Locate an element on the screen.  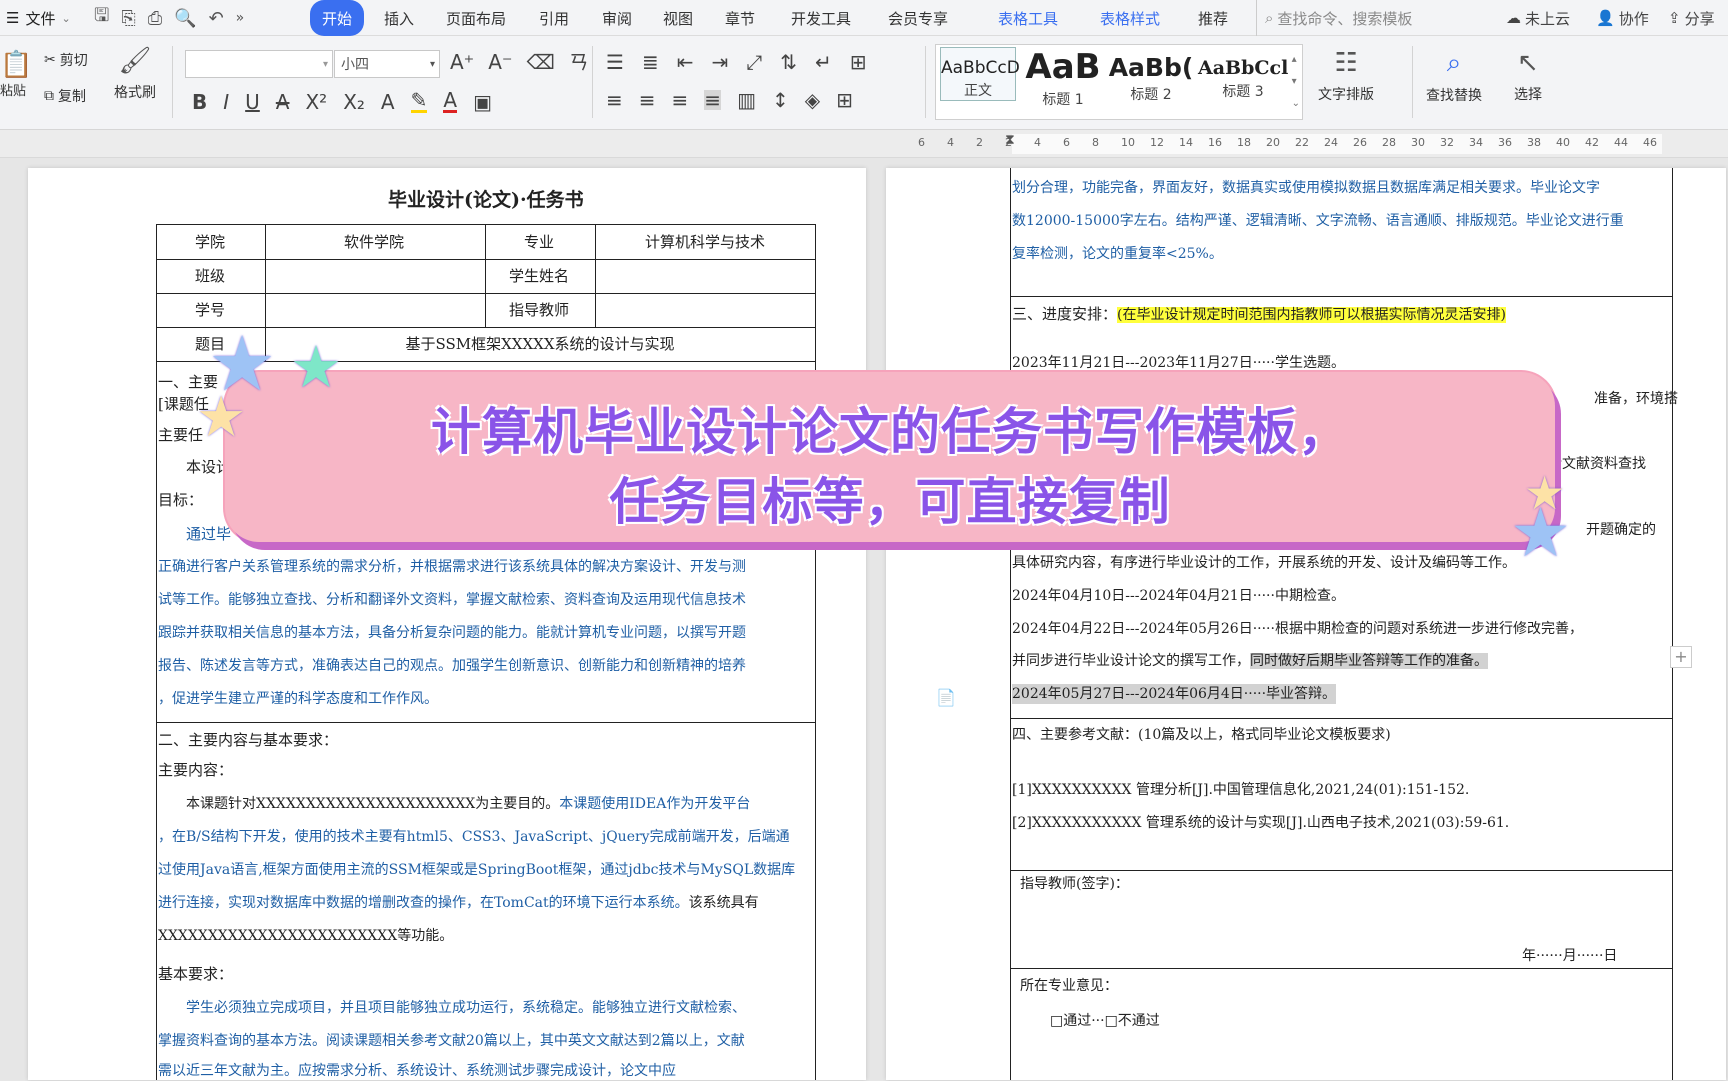
shading-icon: ◈ is located at coordinates (812, 100).